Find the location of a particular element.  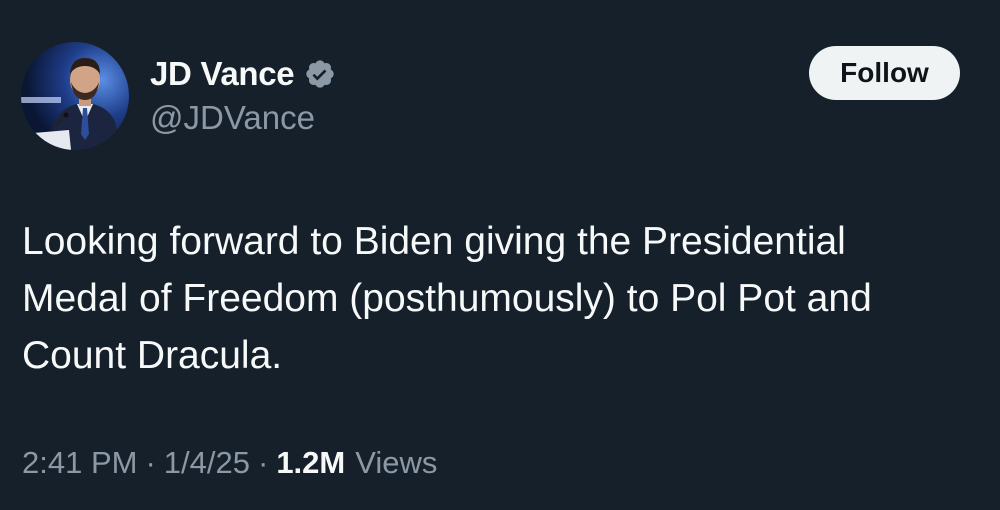

views-count: 1.2M is located at coordinates (310, 463).